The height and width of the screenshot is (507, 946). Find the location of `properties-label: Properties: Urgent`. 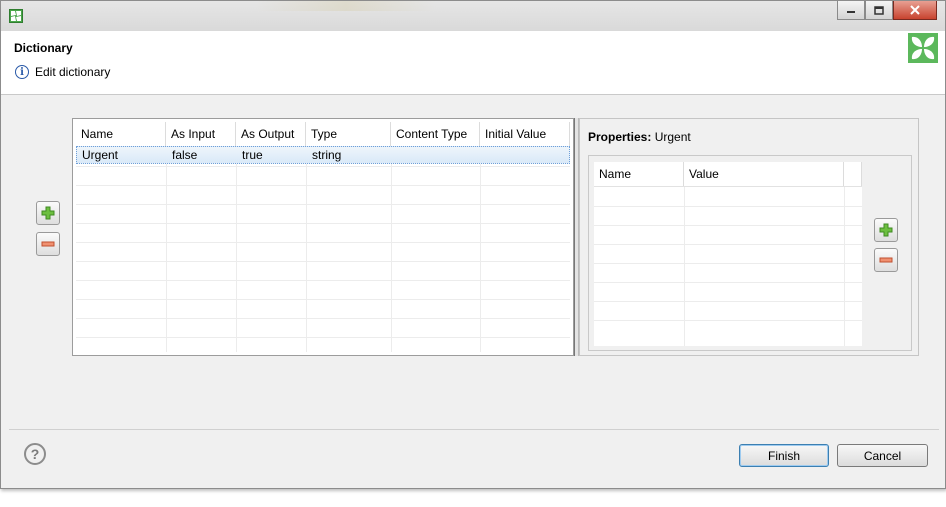

properties-label: Properties: Urgent is located at coordinates (639, 137).